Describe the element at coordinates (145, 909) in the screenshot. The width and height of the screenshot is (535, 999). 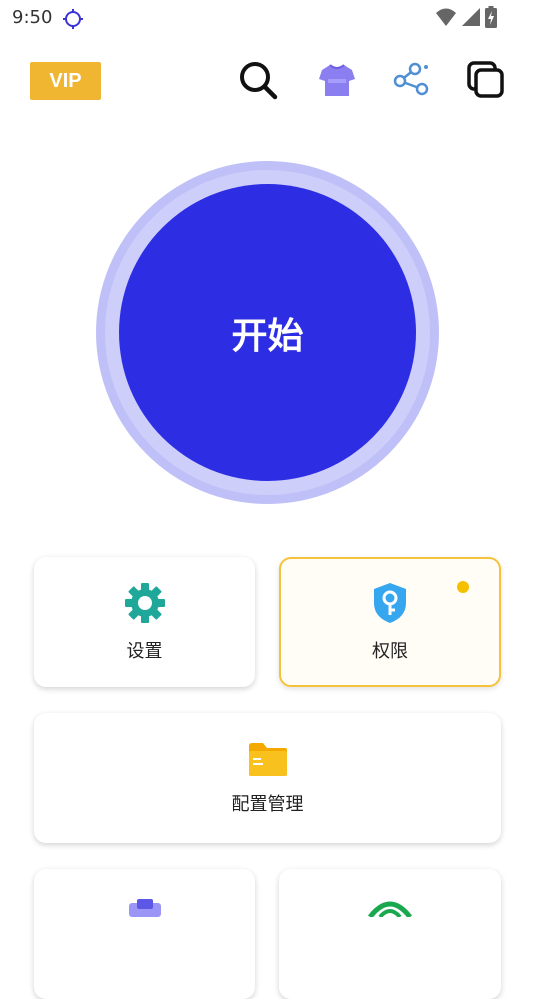
I see `layers-icon` at that location.